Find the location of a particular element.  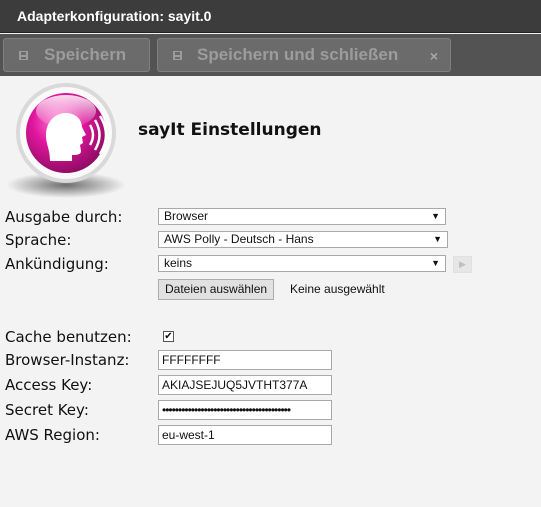

play-button: ▶ is located at coordinates (462, 264).